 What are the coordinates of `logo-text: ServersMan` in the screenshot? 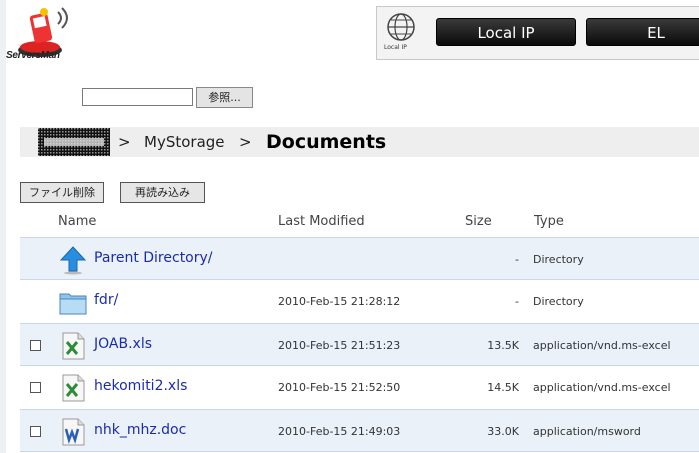 It's located at (33, 55).